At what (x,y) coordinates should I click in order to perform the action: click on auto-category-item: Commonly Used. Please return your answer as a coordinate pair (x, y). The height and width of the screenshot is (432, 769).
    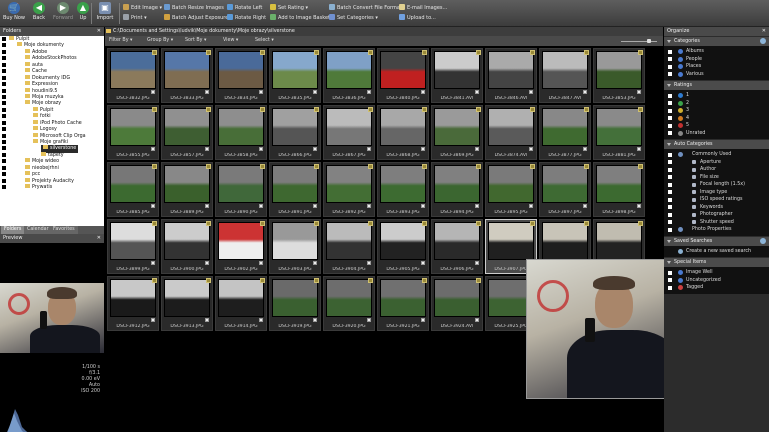
    Looking at the image, I should click on (716, 155).